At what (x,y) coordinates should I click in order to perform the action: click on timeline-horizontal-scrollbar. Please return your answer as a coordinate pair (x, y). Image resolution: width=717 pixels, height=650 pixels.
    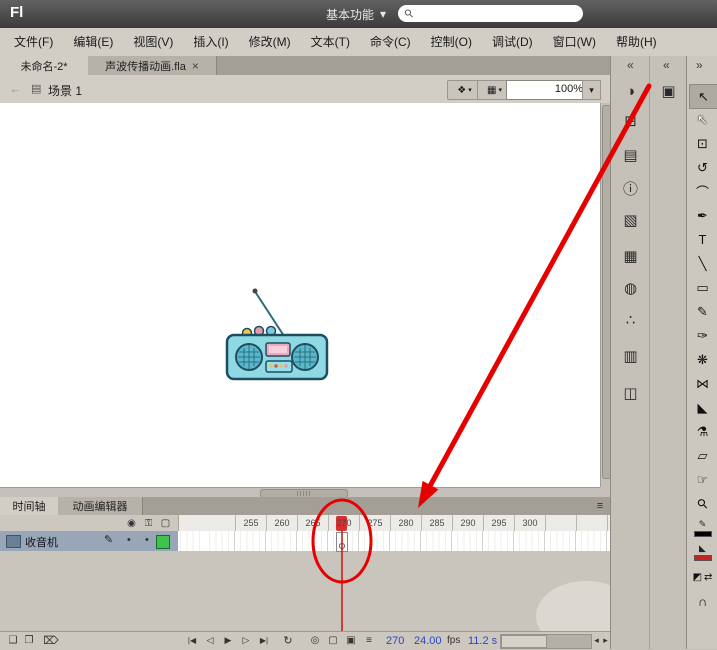
    Looking at the image, I should click on (546, 641).